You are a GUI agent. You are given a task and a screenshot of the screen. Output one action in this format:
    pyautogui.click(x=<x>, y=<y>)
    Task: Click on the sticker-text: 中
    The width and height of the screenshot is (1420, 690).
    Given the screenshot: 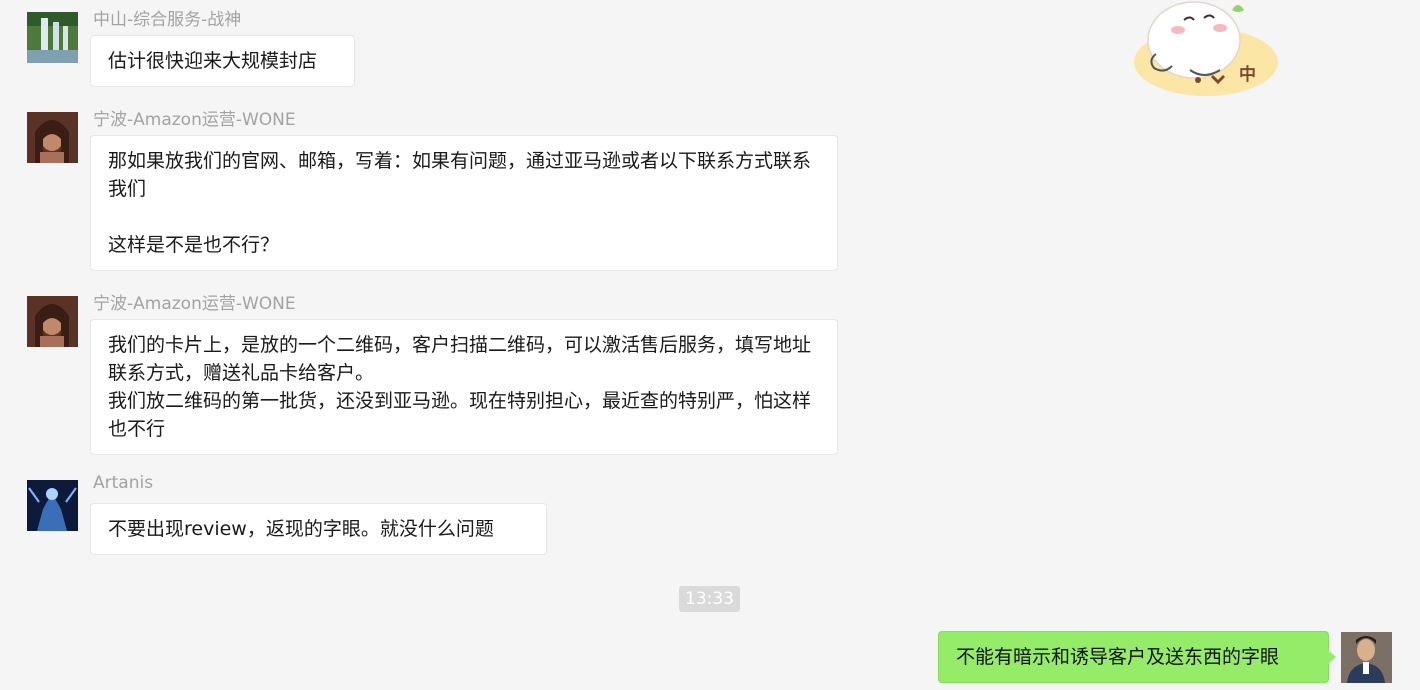 What is the action you would take?
    pyautogui.click(x=1247, y=75)
    